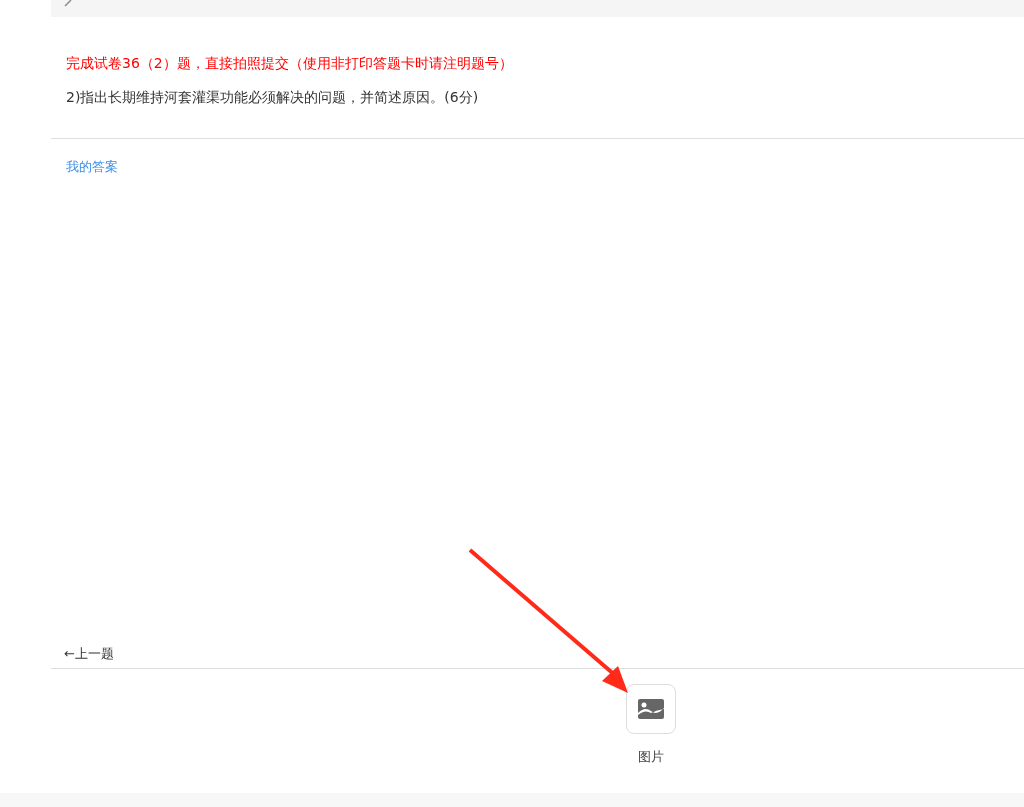 Image resolution: width=1024 pixels, height=807 pixels. I want to click on question-text: 2)指出长期维持河套灌渠功能必须解决的问题，并简述原因。(6分), so click(273, 97).